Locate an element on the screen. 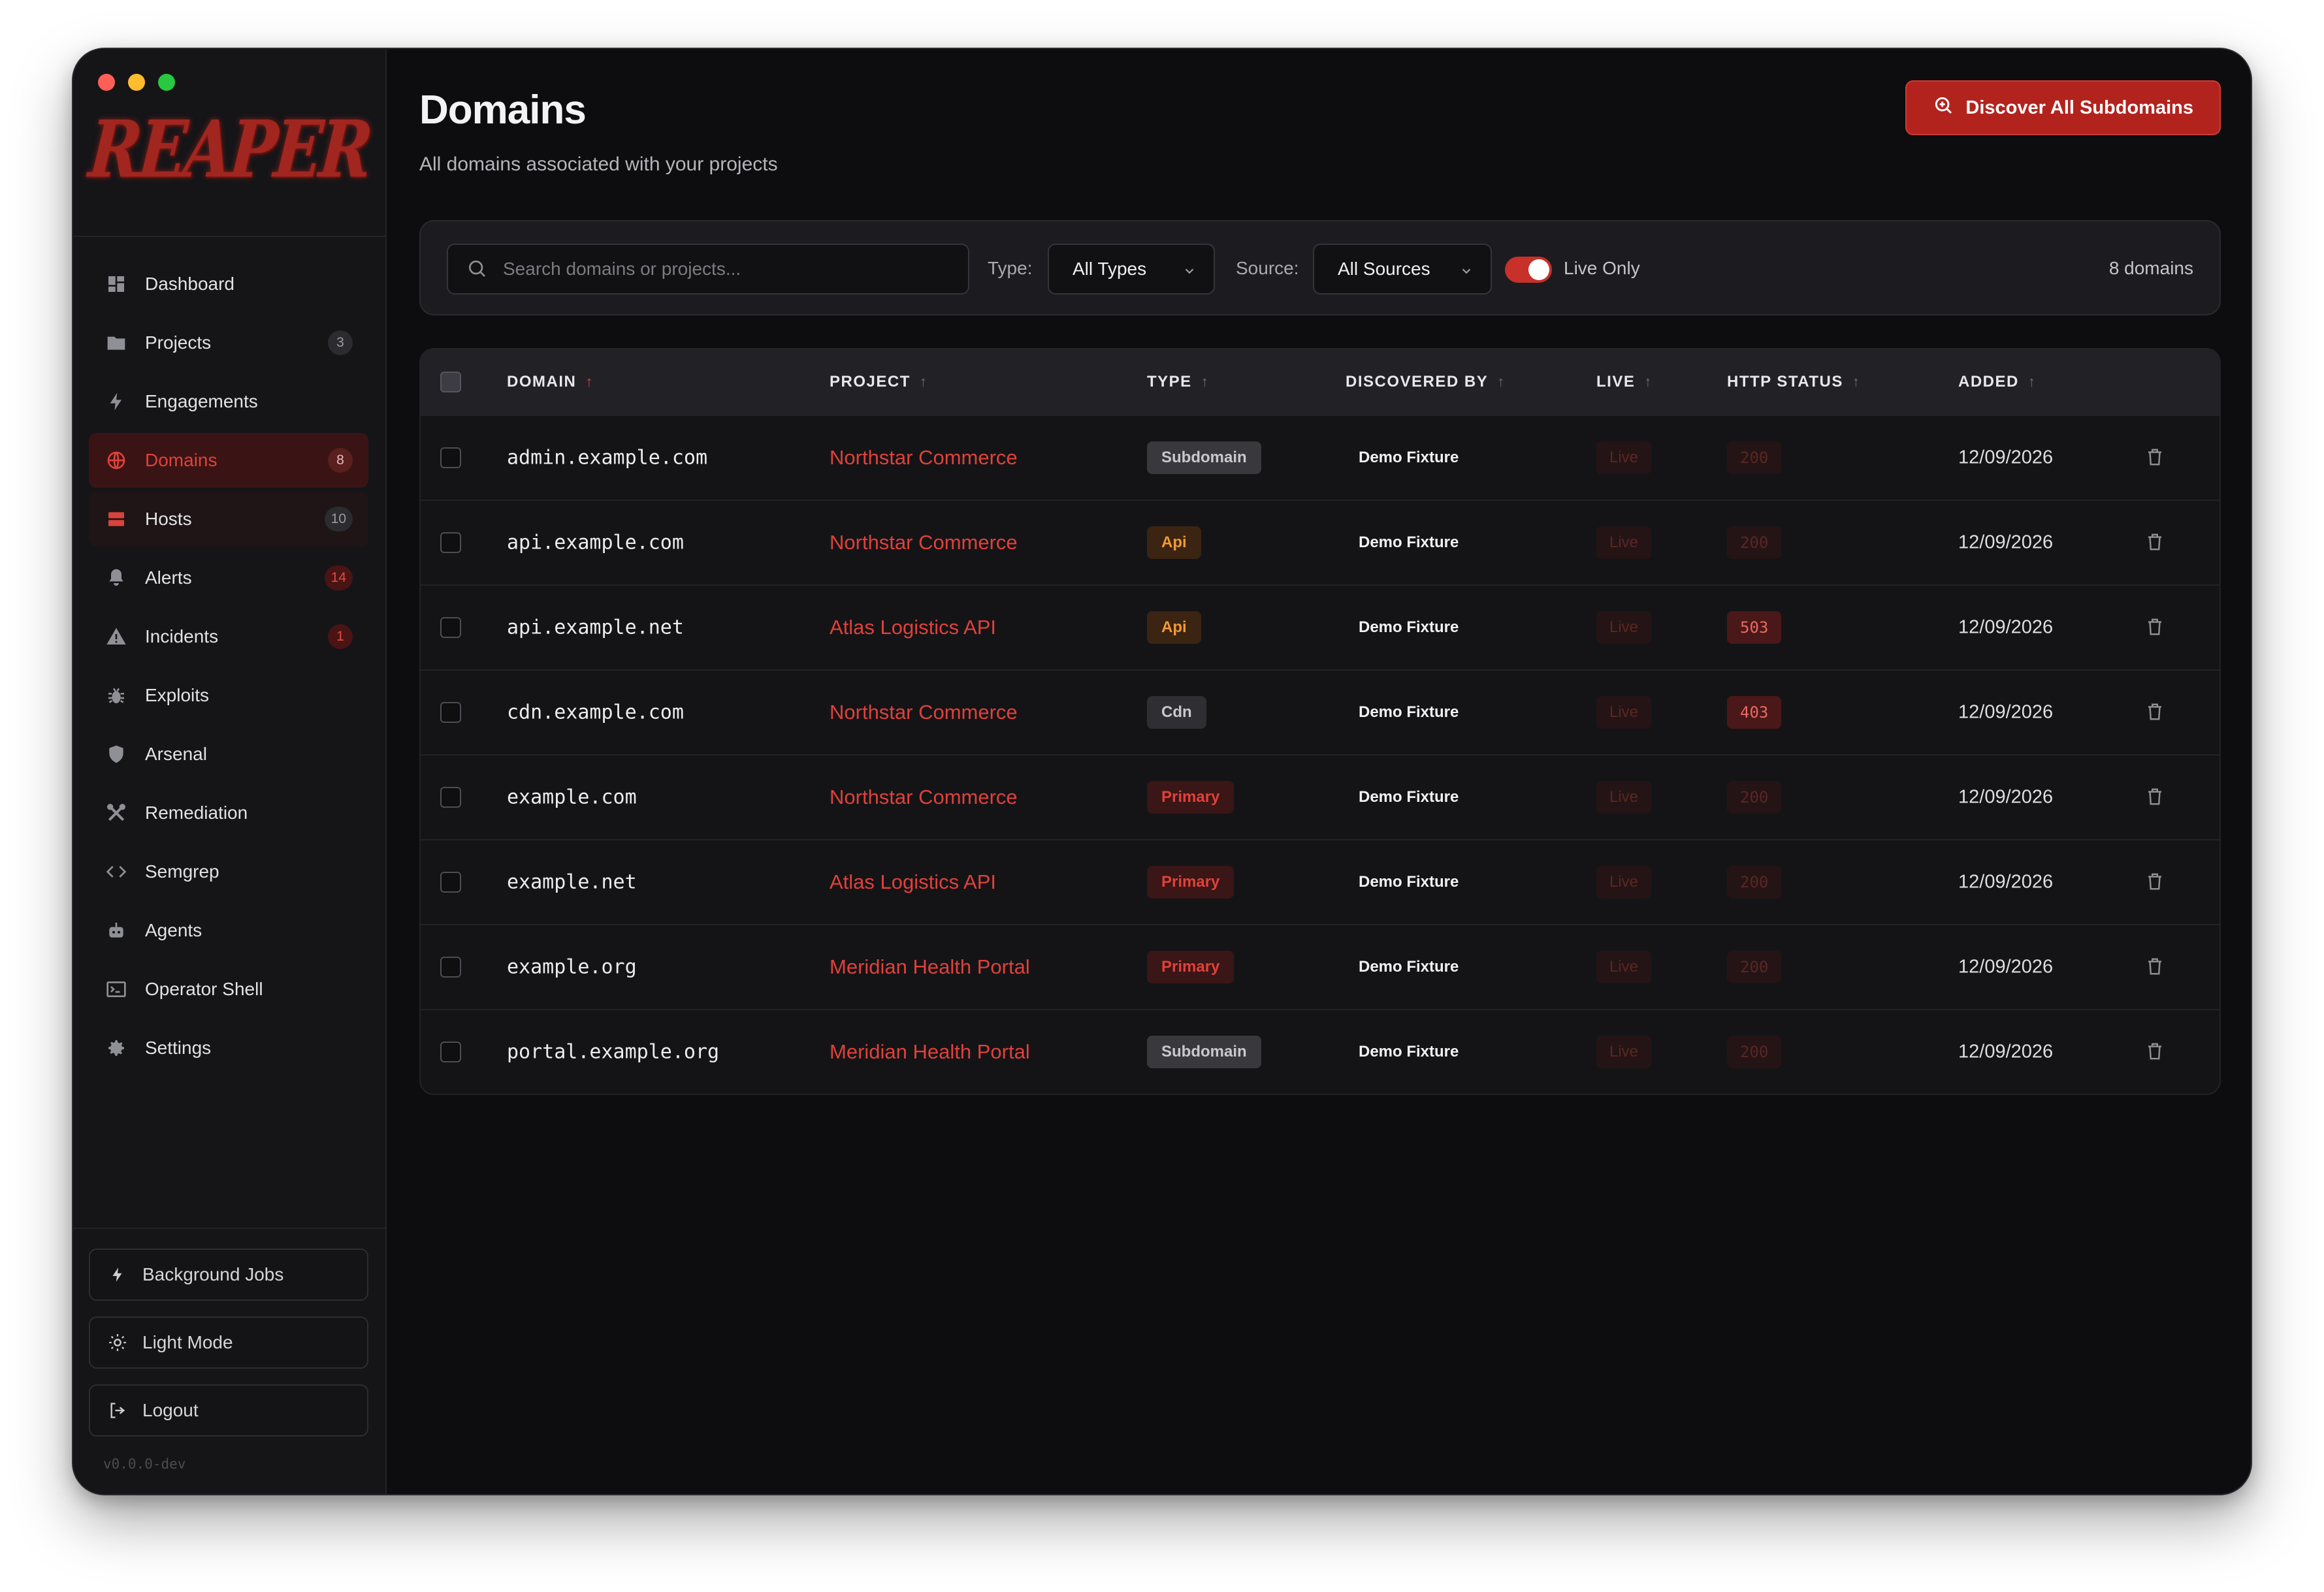 Image resolution: width=2324 pixels, height=1592 pixels. column-header-domain: DOMAIN ↑ is located at coordinates (550, 382).